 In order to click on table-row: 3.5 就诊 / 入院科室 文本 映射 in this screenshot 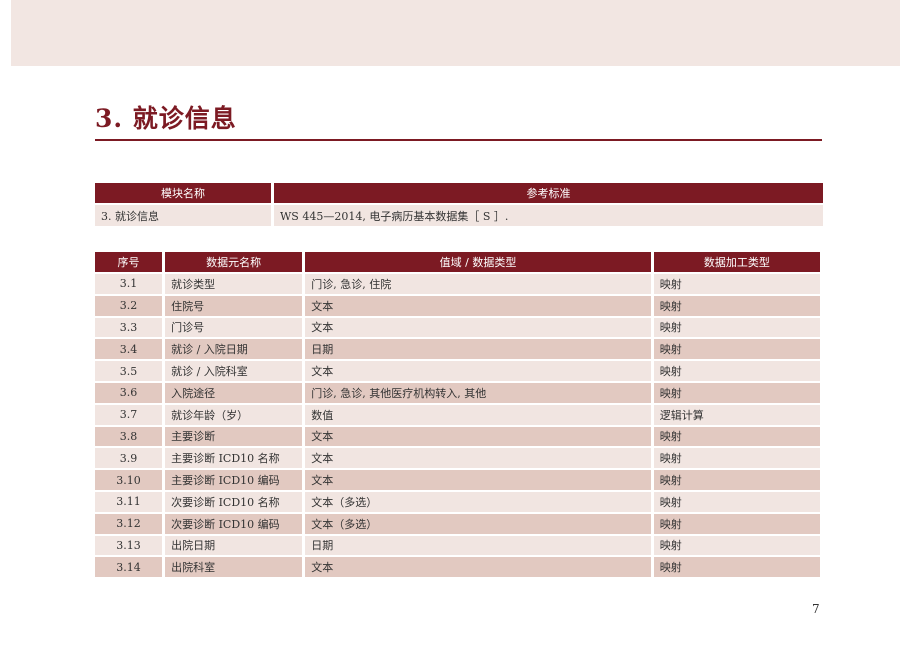, I will do `click(457, 371)`.